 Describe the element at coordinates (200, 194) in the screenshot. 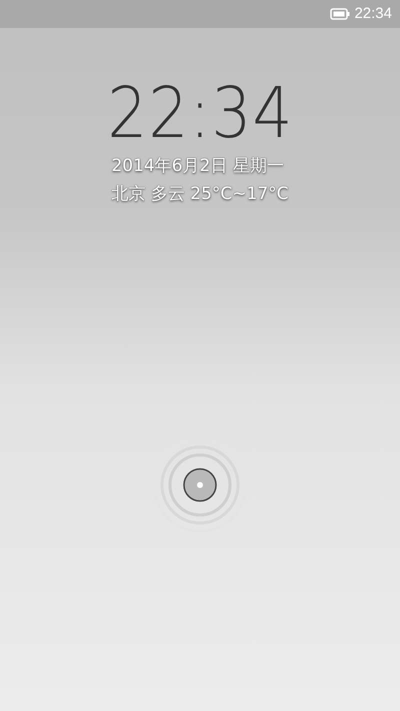

I see `weather-text: 北京 多云 25°C~17°C` at that location.